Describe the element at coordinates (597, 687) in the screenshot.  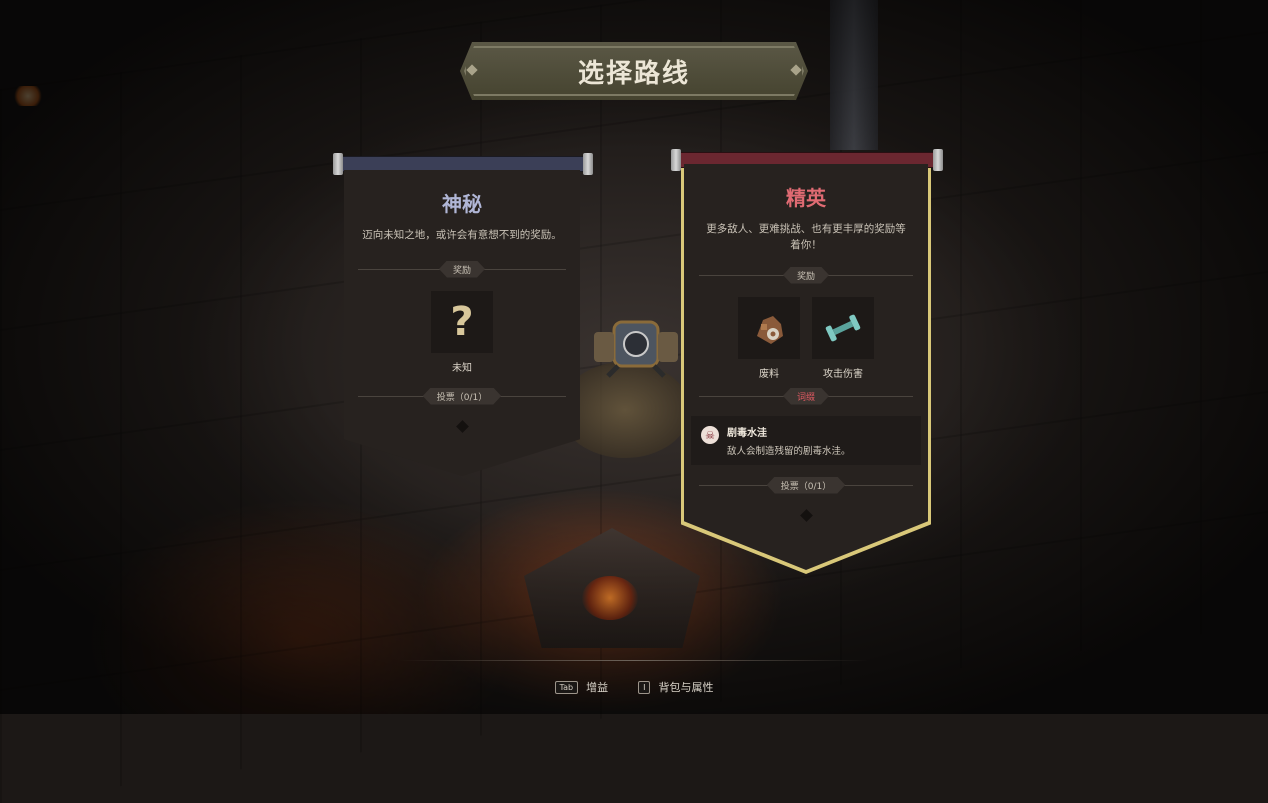
I see `hint-label: 增益` at that location.